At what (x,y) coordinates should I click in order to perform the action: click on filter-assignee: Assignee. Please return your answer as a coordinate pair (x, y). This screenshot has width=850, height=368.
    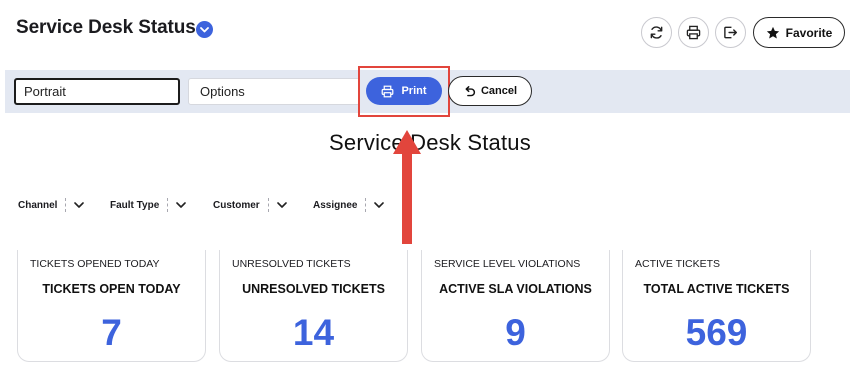
    Looking at the image, I should click on (349, 205).